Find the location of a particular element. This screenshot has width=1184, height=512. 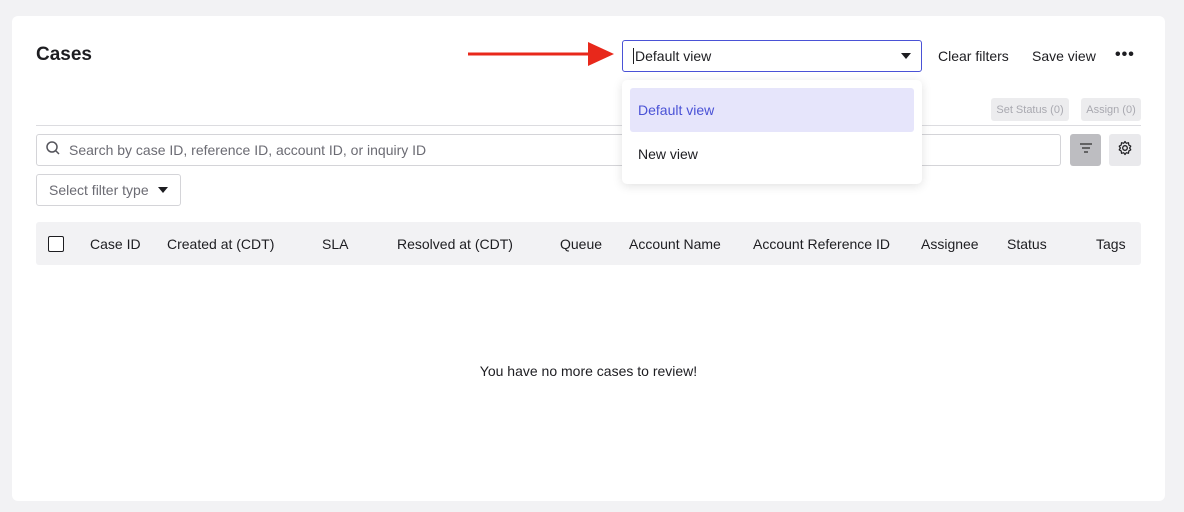

text-cursor is located at coordinates (633, 56).